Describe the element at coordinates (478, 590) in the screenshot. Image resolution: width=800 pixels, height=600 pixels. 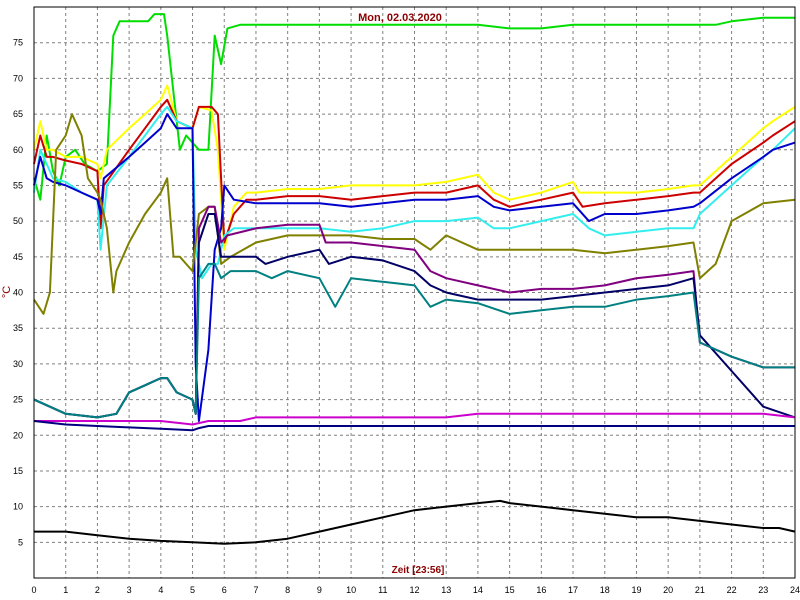
I see `x-tick-label: 14` at that location.